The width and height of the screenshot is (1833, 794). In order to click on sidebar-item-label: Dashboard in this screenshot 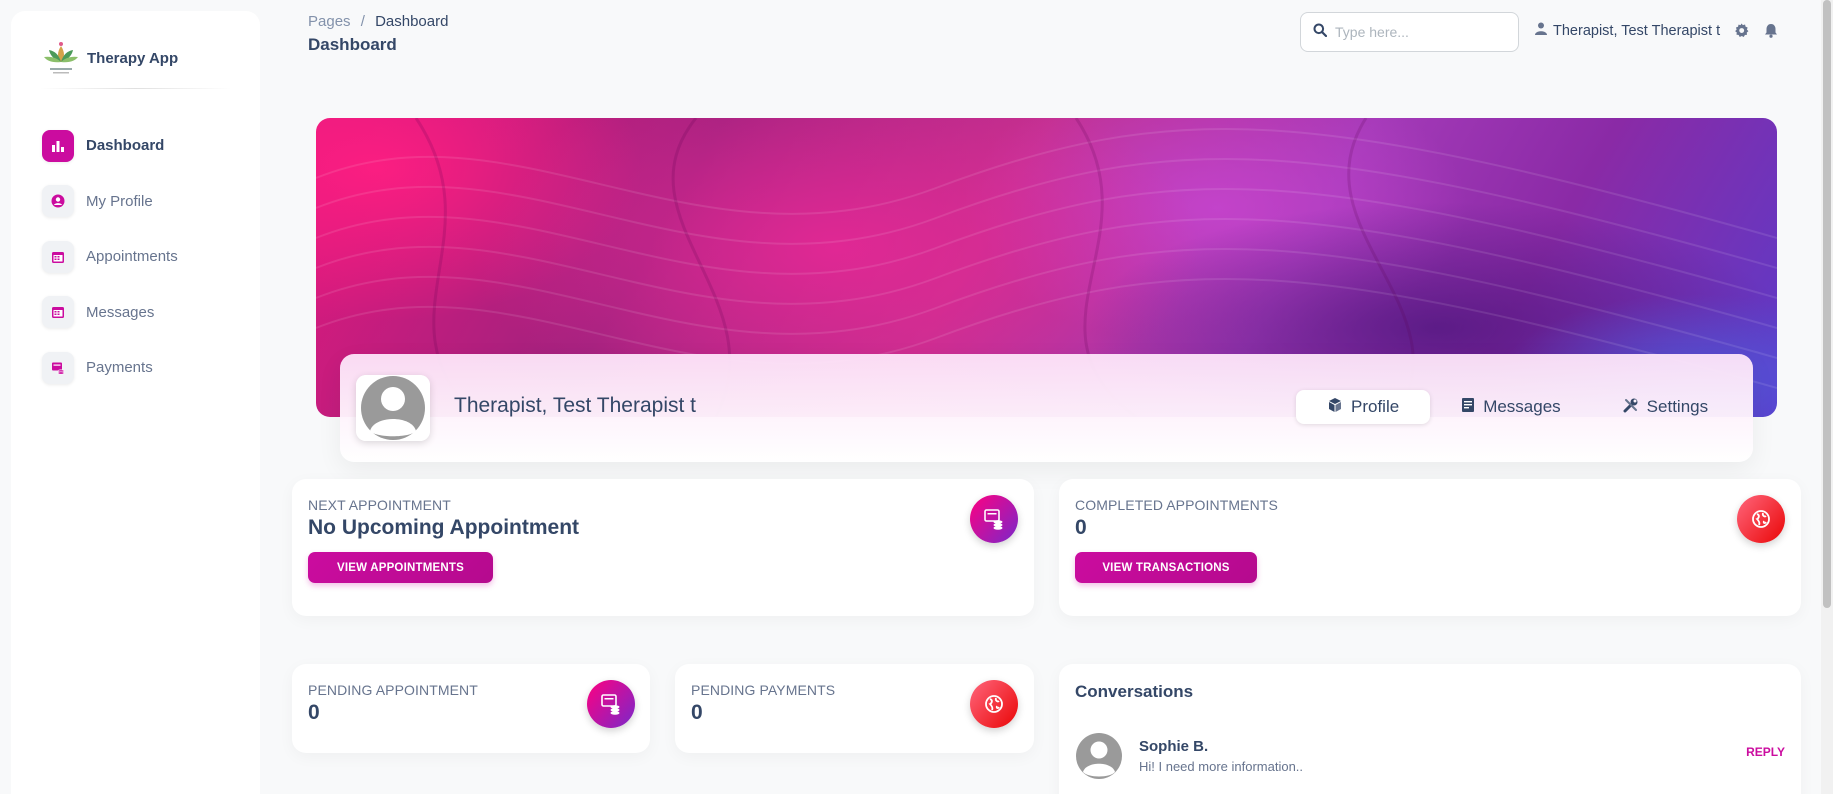, I will do `click(125, 146)`.